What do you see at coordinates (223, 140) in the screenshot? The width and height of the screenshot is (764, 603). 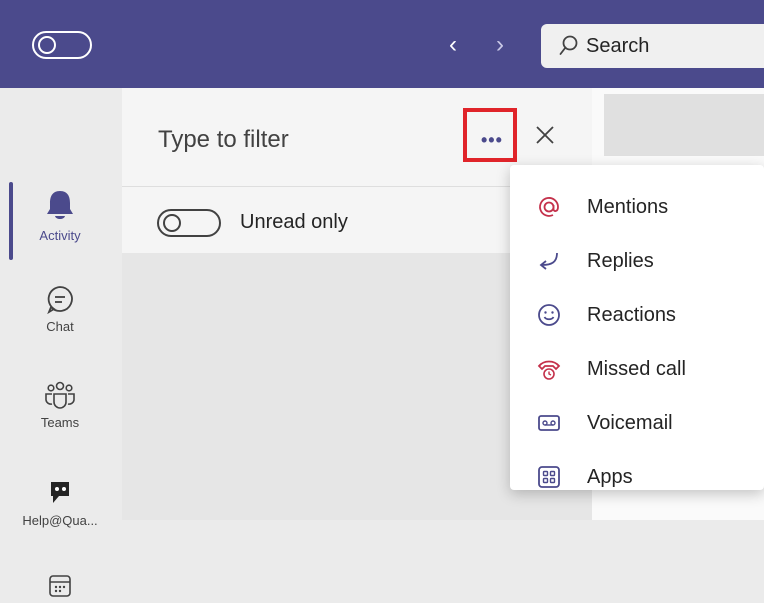 I see `filter-input: Type to filter` at bounding box center [223, 140].